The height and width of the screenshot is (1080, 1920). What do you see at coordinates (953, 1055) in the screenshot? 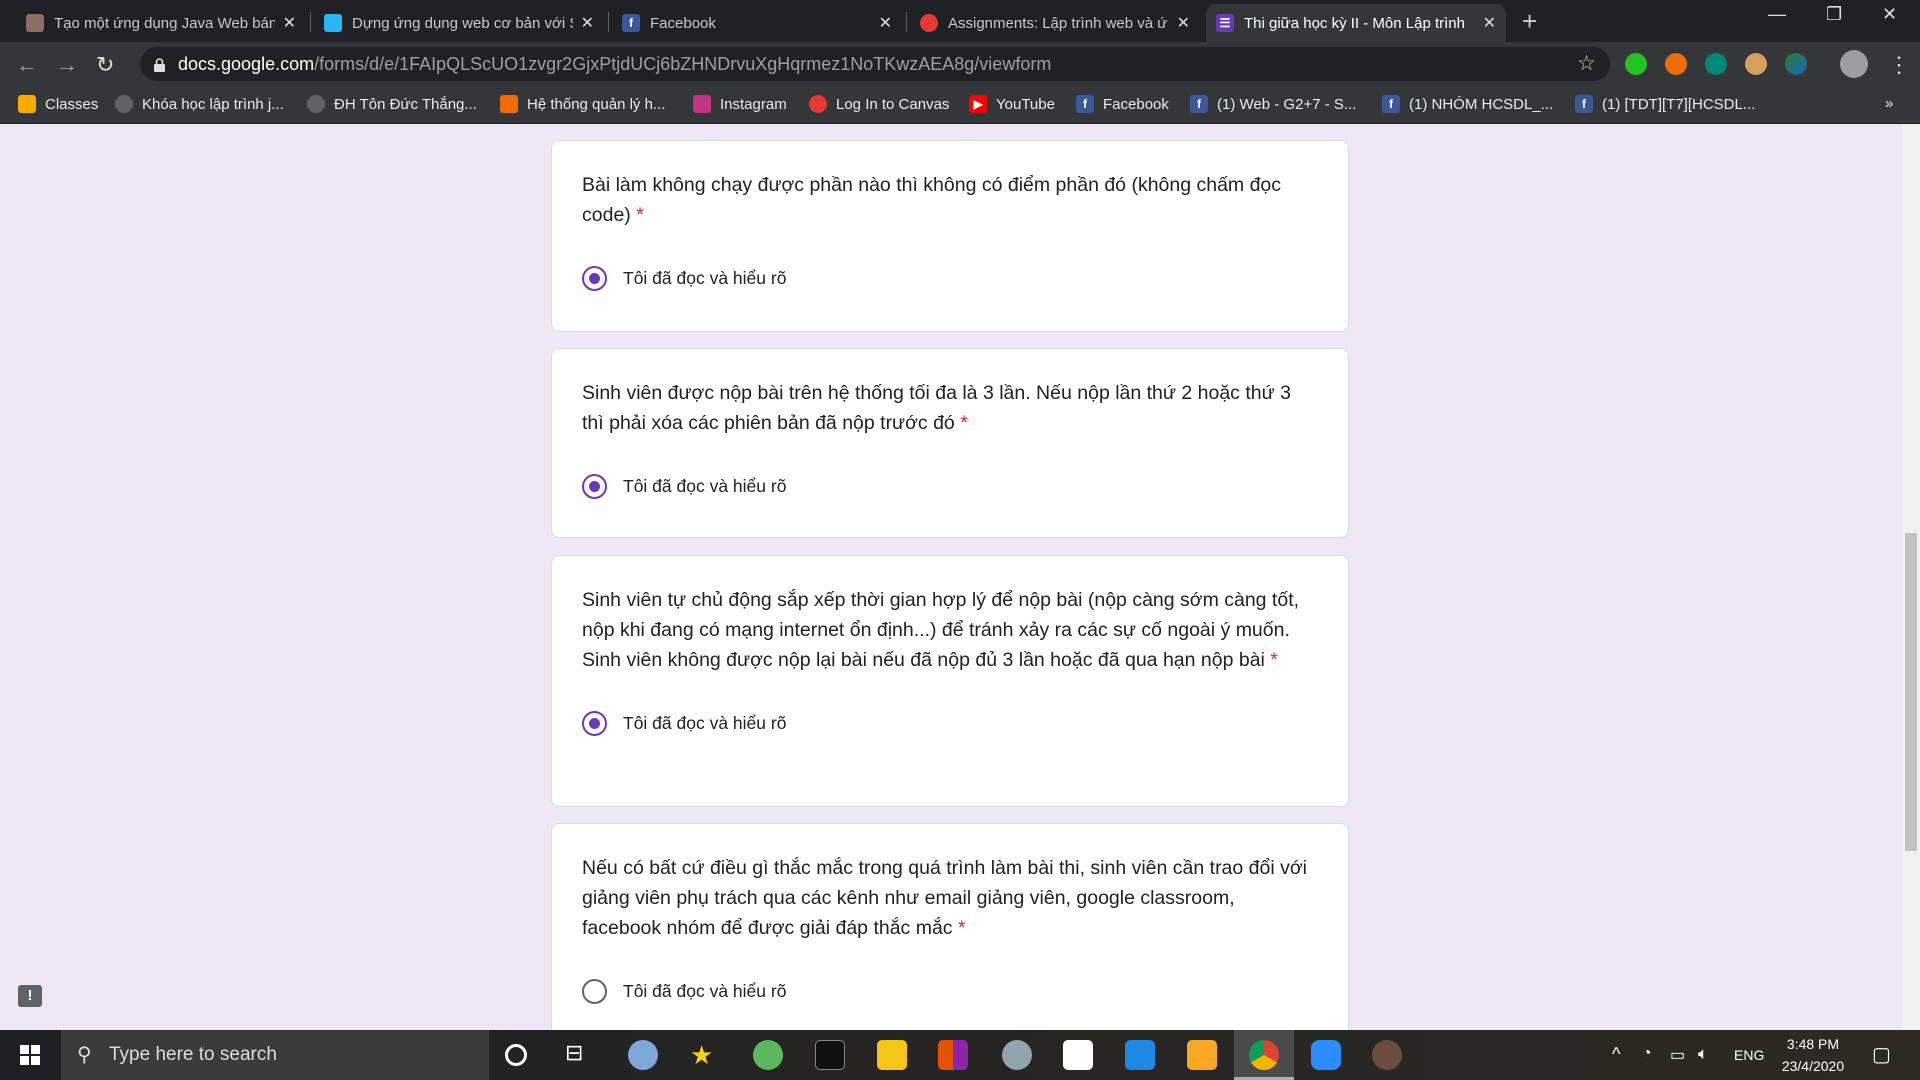
I see `office-icon` at bounding box center [953, 1055].